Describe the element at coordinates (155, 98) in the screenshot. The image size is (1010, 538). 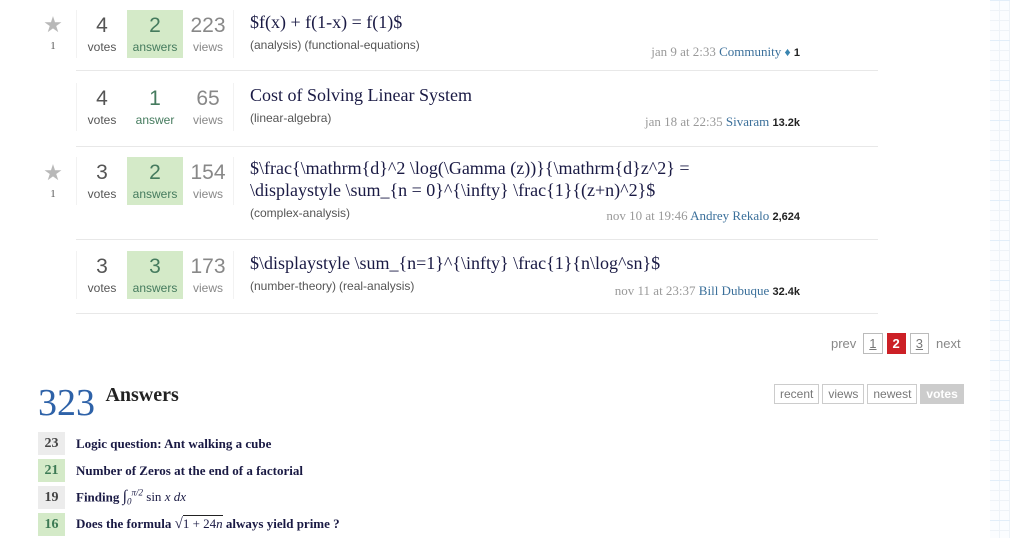
I see `answers-count: 1` at that location.